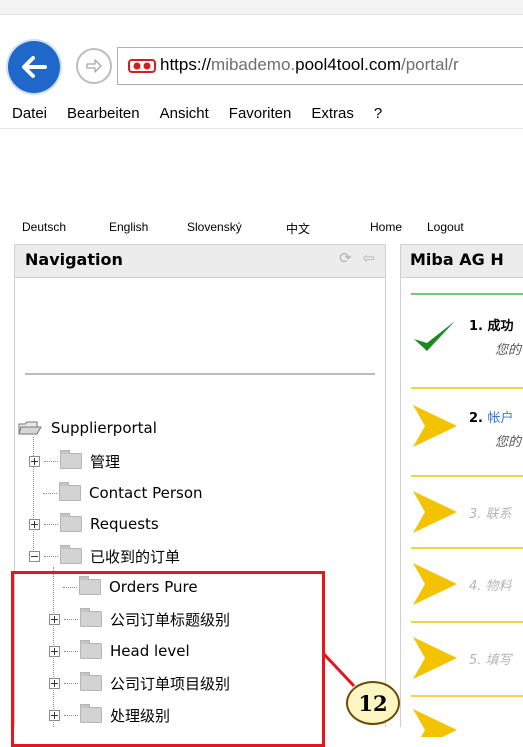 This screenshot has width=523, height=747. Describe the element at coordinates (348, 64) in the screenshot. I see `url-domain: pool4tool.com` at that location.